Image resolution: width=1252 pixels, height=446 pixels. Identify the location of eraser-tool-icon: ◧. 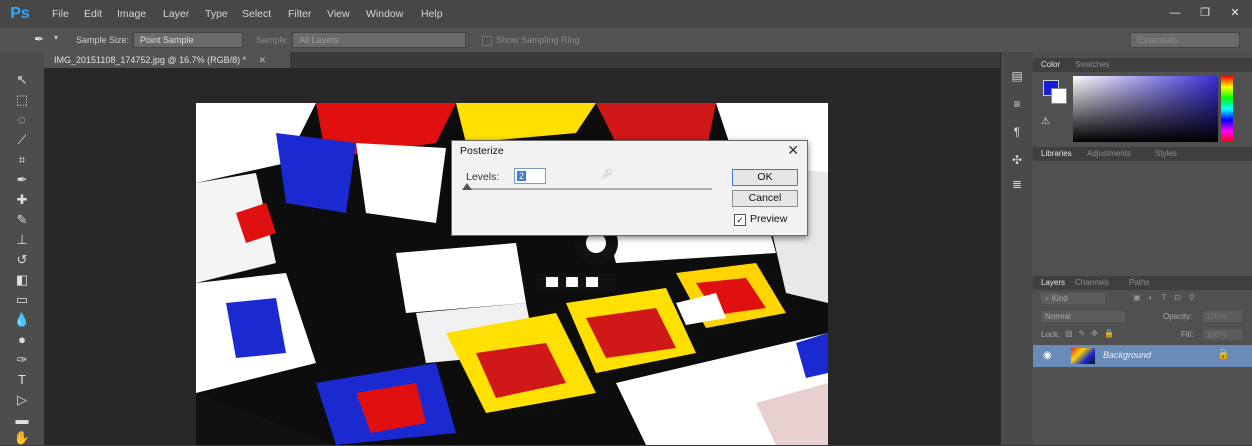
(22, 280).